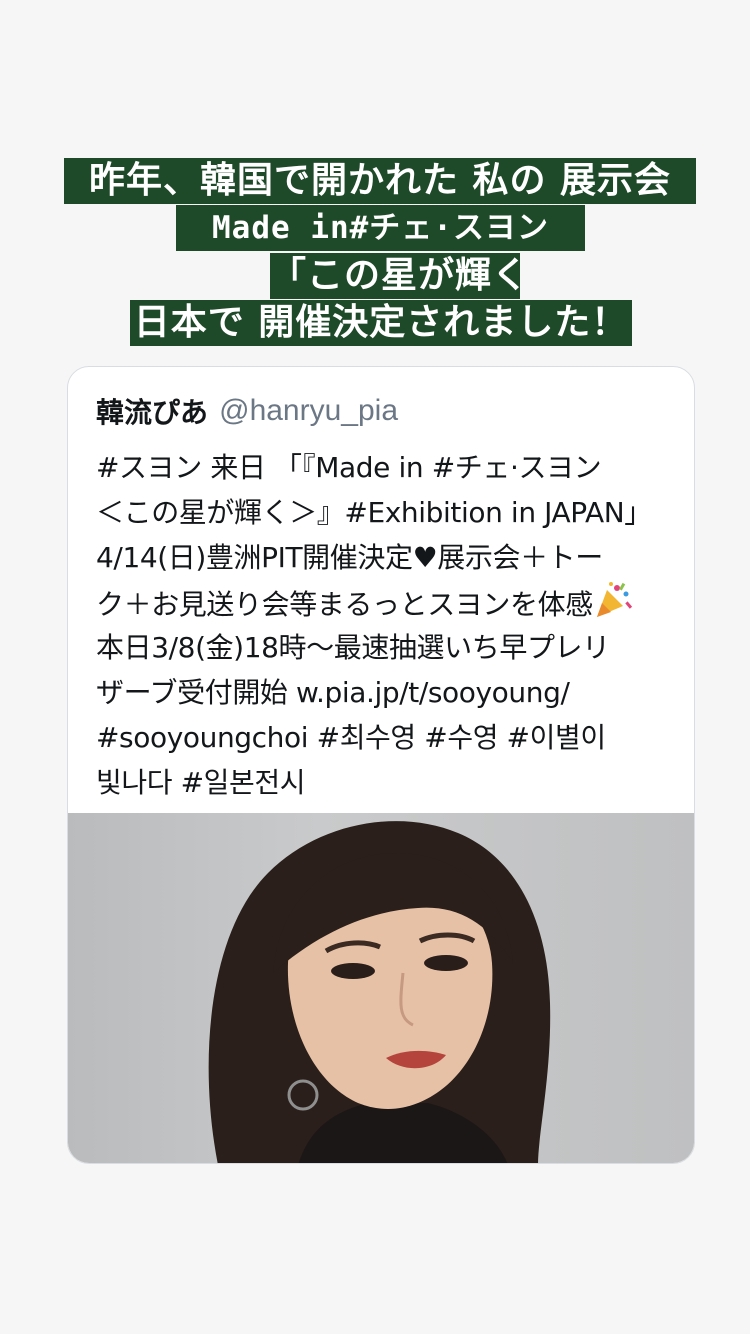 The image size is (750, 1334). I want to click on author-handle: @hanryu_pia, so click(308, 410).